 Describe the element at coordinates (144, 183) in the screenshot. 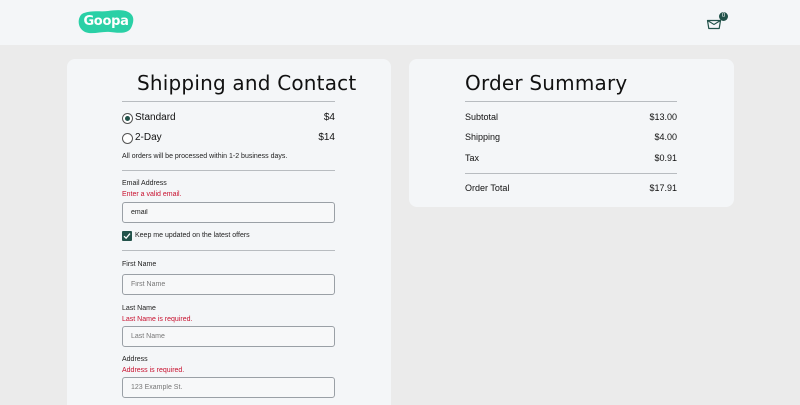

I see `email-label: Email Address` at that location.